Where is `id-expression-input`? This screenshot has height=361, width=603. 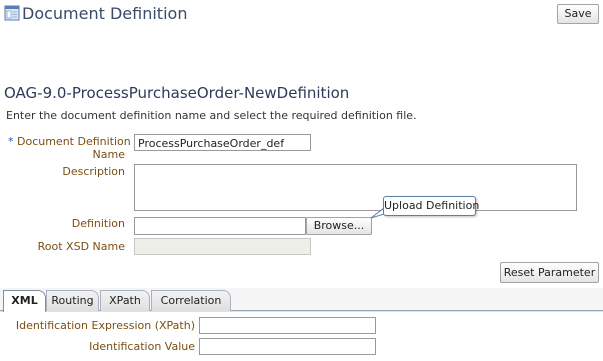 id-expression-input is located at coordinates (287, 325).